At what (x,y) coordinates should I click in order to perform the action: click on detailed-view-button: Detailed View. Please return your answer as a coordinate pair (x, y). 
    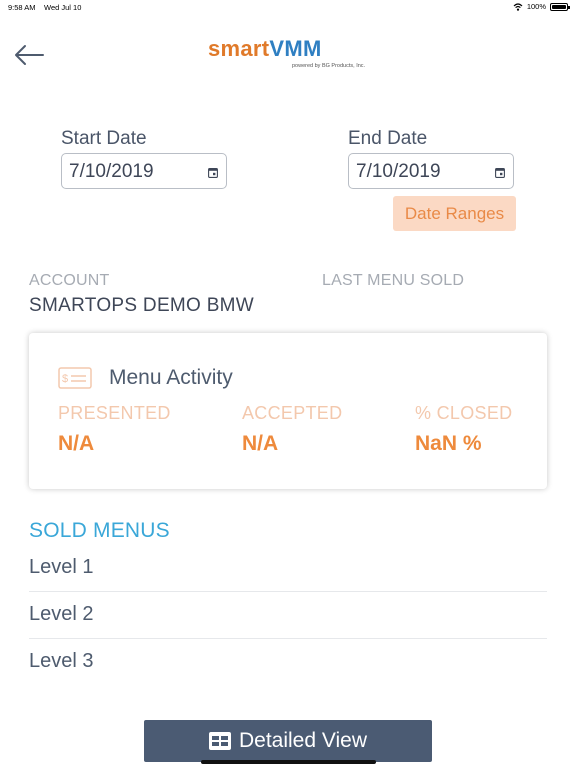
    Looking at the image, I should click on (288, 741).